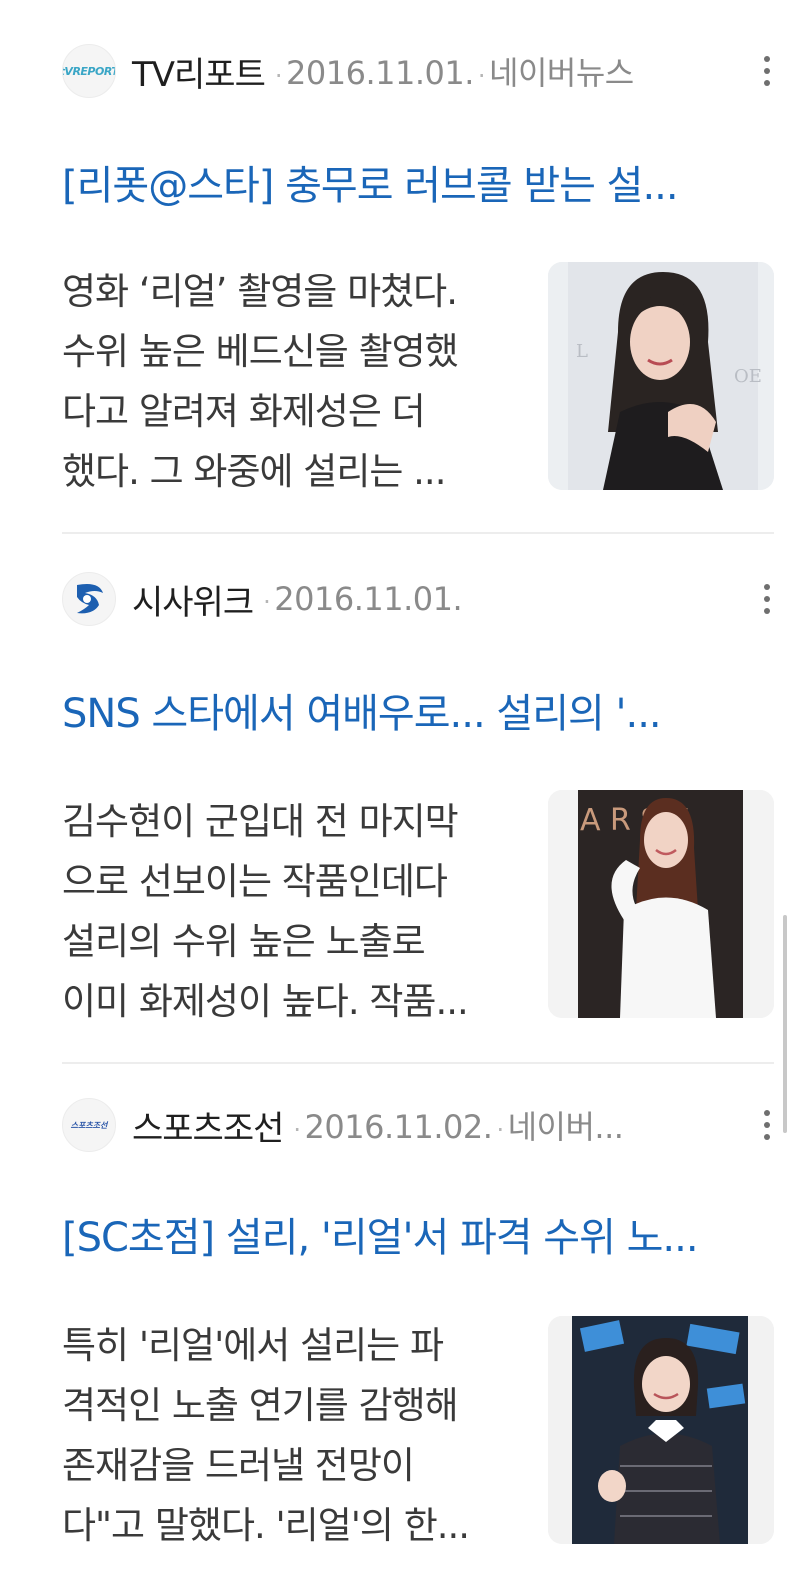 This screenshot has width=800, height=1592. What do you see at coordinates (244, 411) in the screenshot?
I see `snippet-line: 다고 알려져 화제성은 더` at bounding box center [244, 411].